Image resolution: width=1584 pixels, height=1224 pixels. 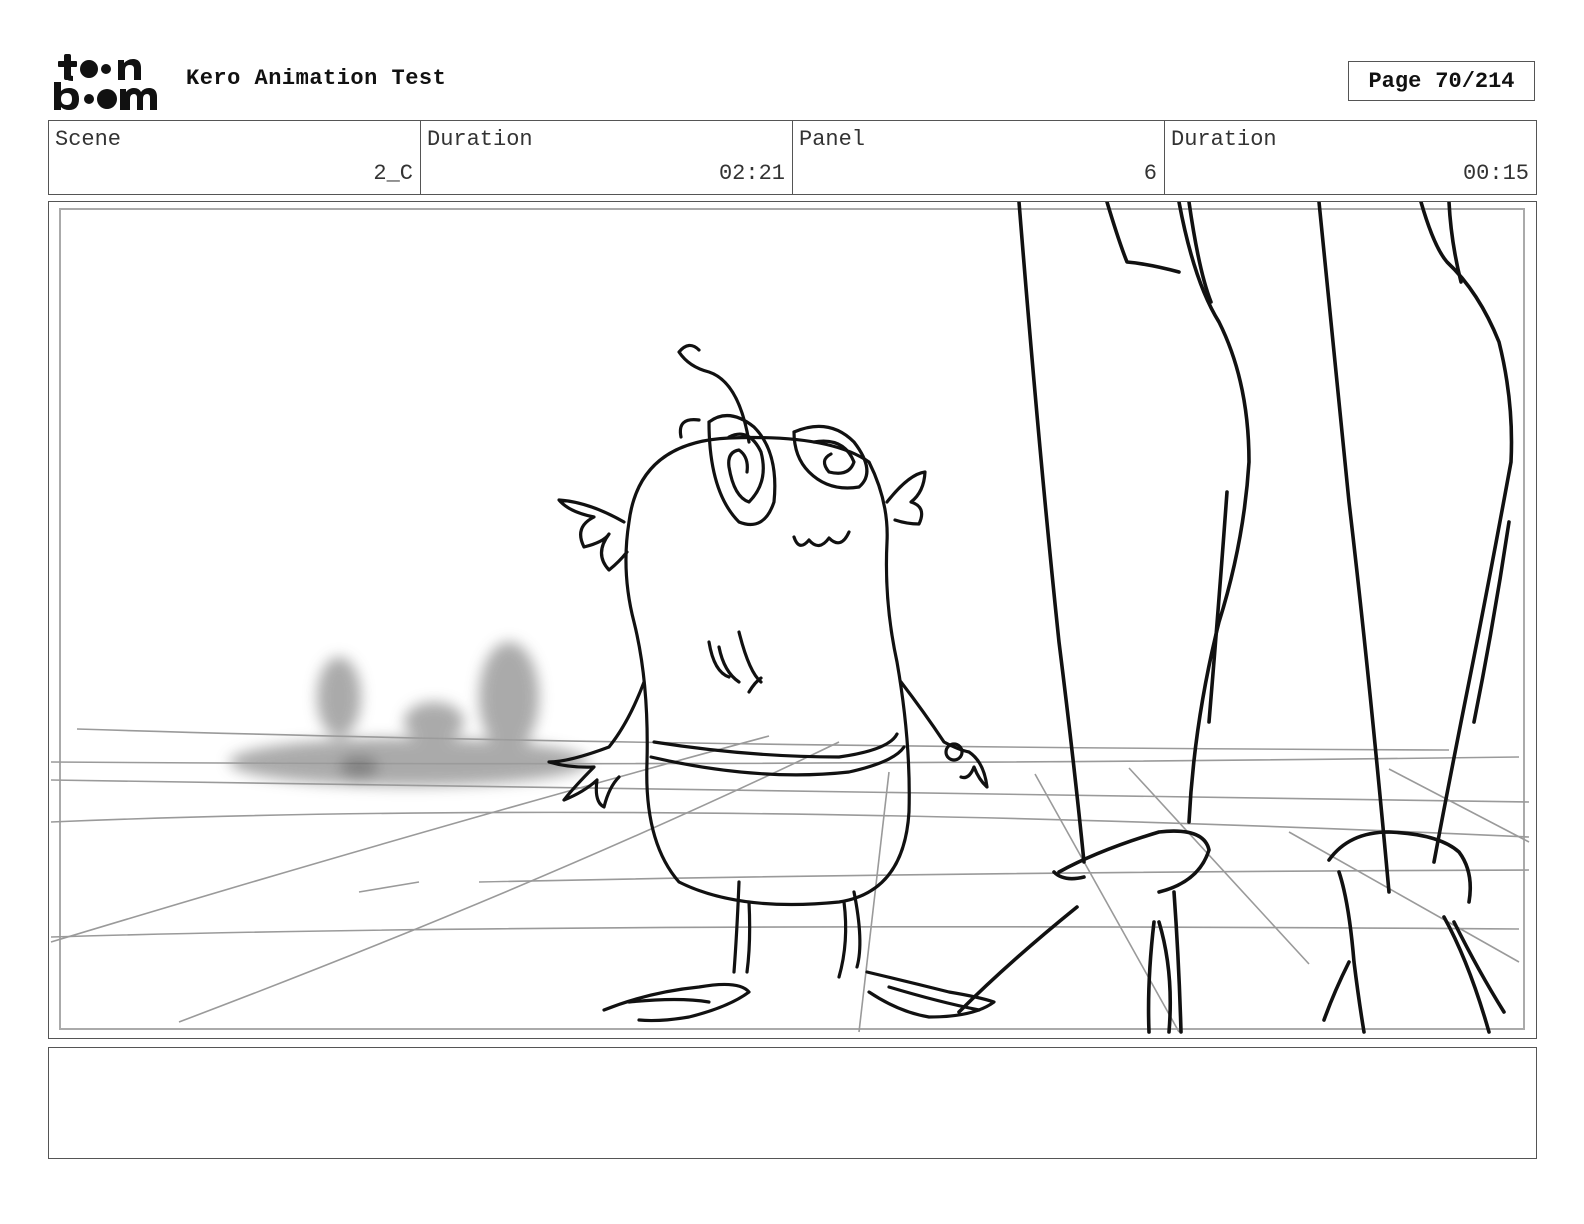 I want to click on panel-cell: Panel 6, so click(x=979, y=157).